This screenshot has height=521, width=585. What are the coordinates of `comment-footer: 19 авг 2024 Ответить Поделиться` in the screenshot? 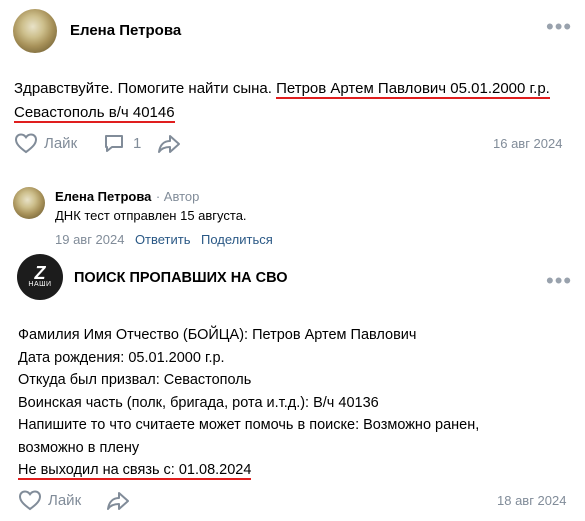 It's located at (164, 240).